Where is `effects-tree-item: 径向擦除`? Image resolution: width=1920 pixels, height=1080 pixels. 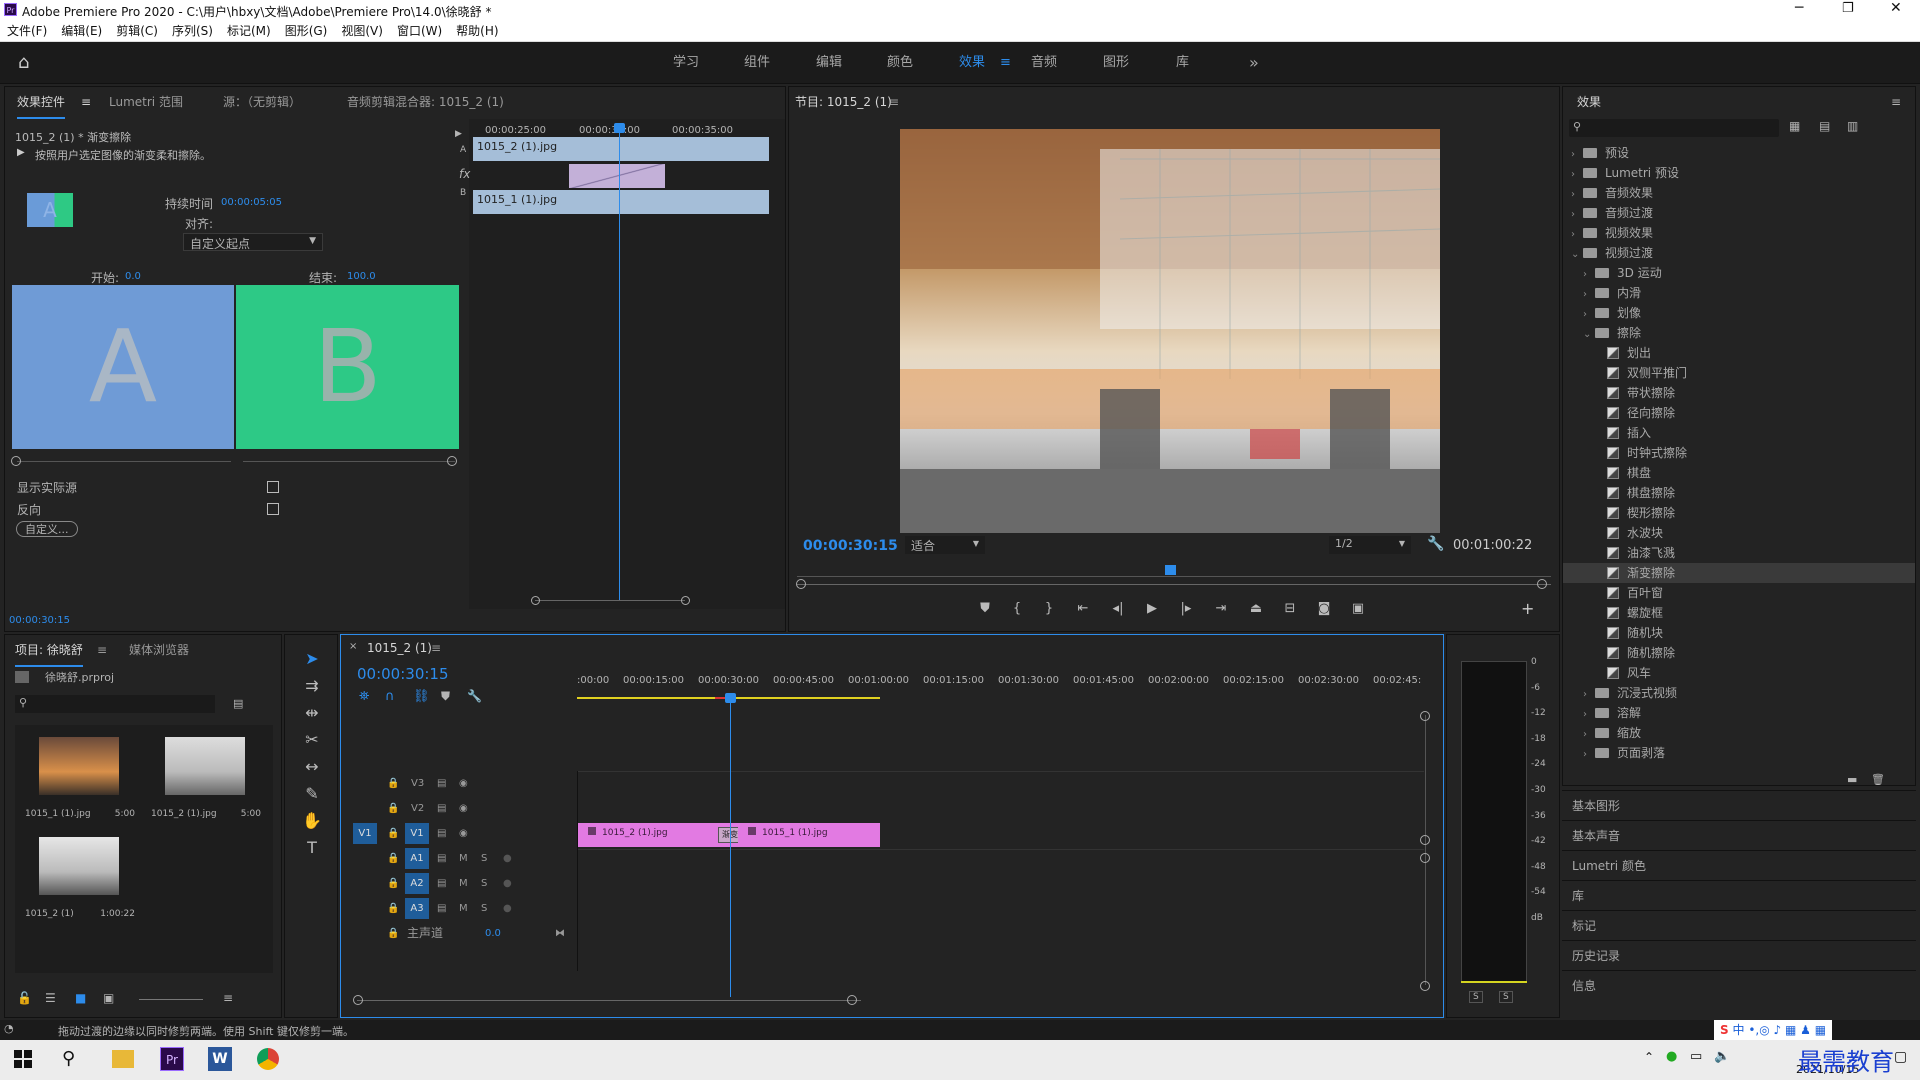
effects-tree-item: 径向擦除 is located at coordinates (1739, 413).